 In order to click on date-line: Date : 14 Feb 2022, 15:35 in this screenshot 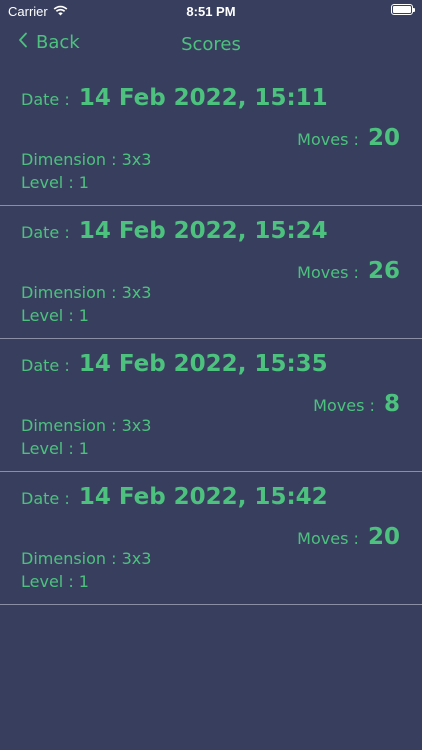, I will do `click(174, 364)`.